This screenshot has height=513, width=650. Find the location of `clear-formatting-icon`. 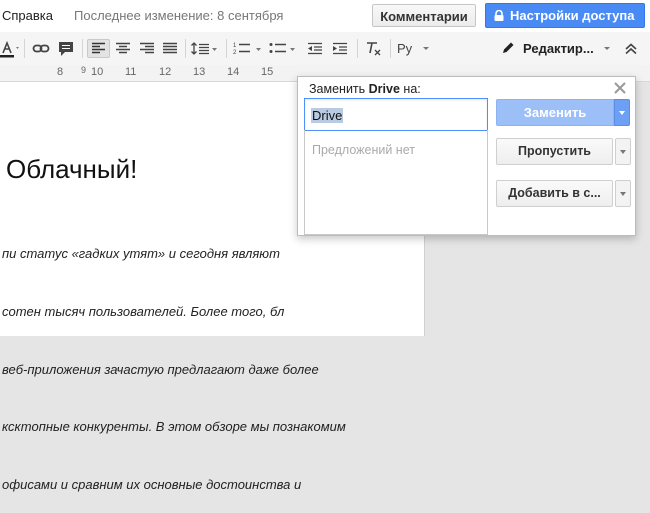

clear-formatting-icon is located at coordinates (374, 49).